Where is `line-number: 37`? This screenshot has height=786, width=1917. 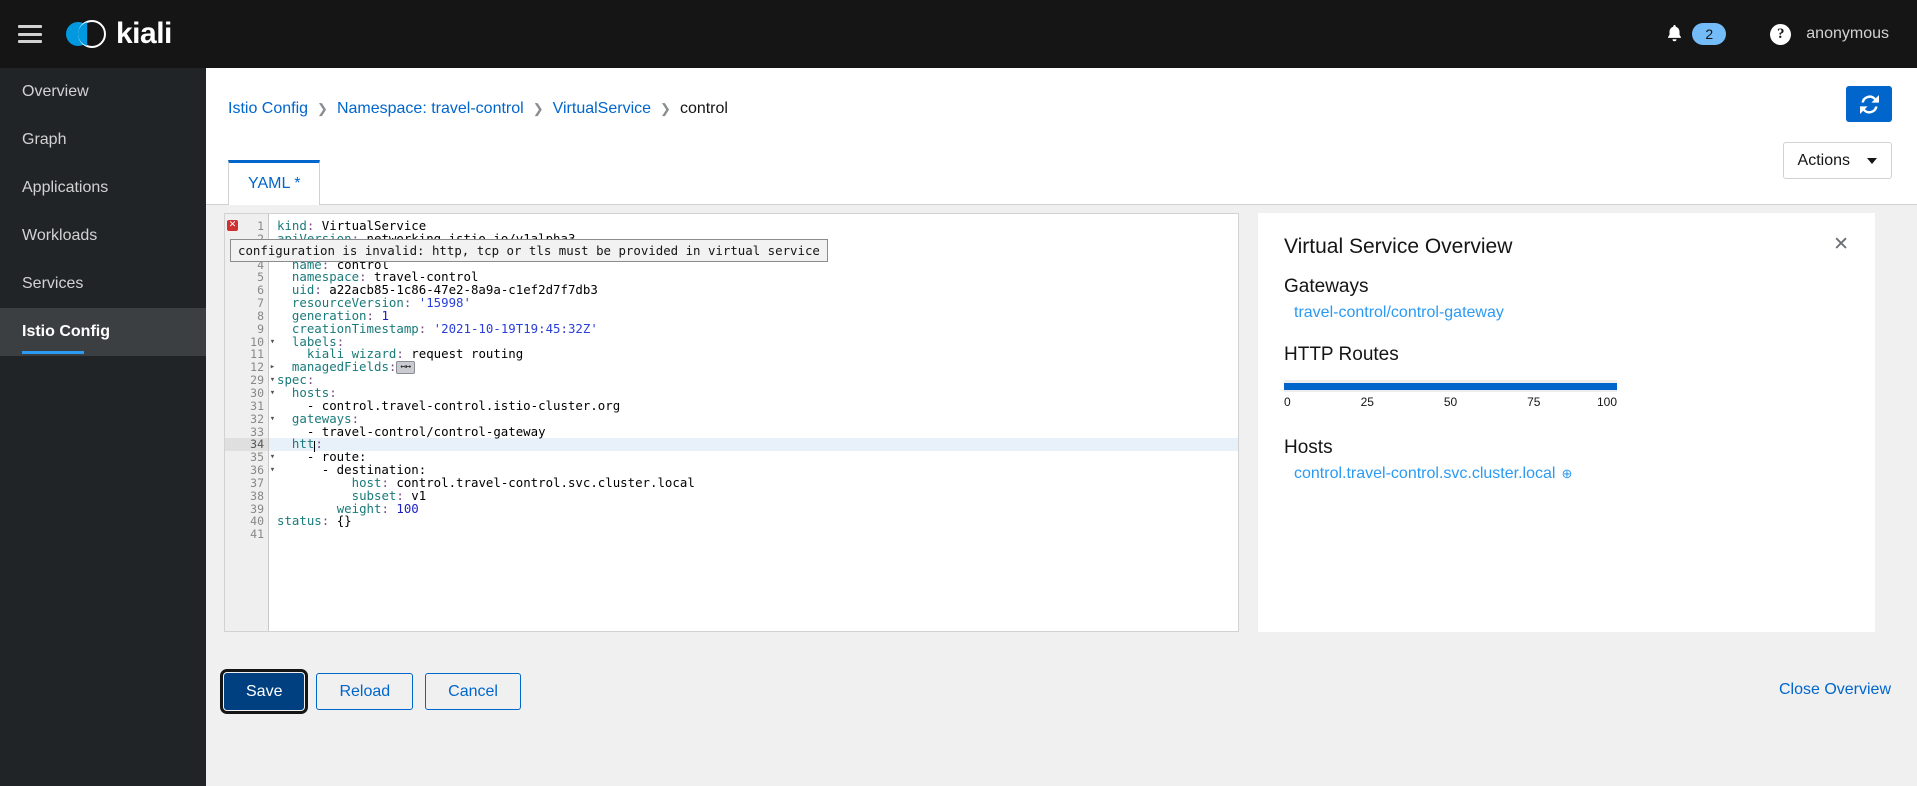
line-number: 37 is located at coordinates (257, 482).